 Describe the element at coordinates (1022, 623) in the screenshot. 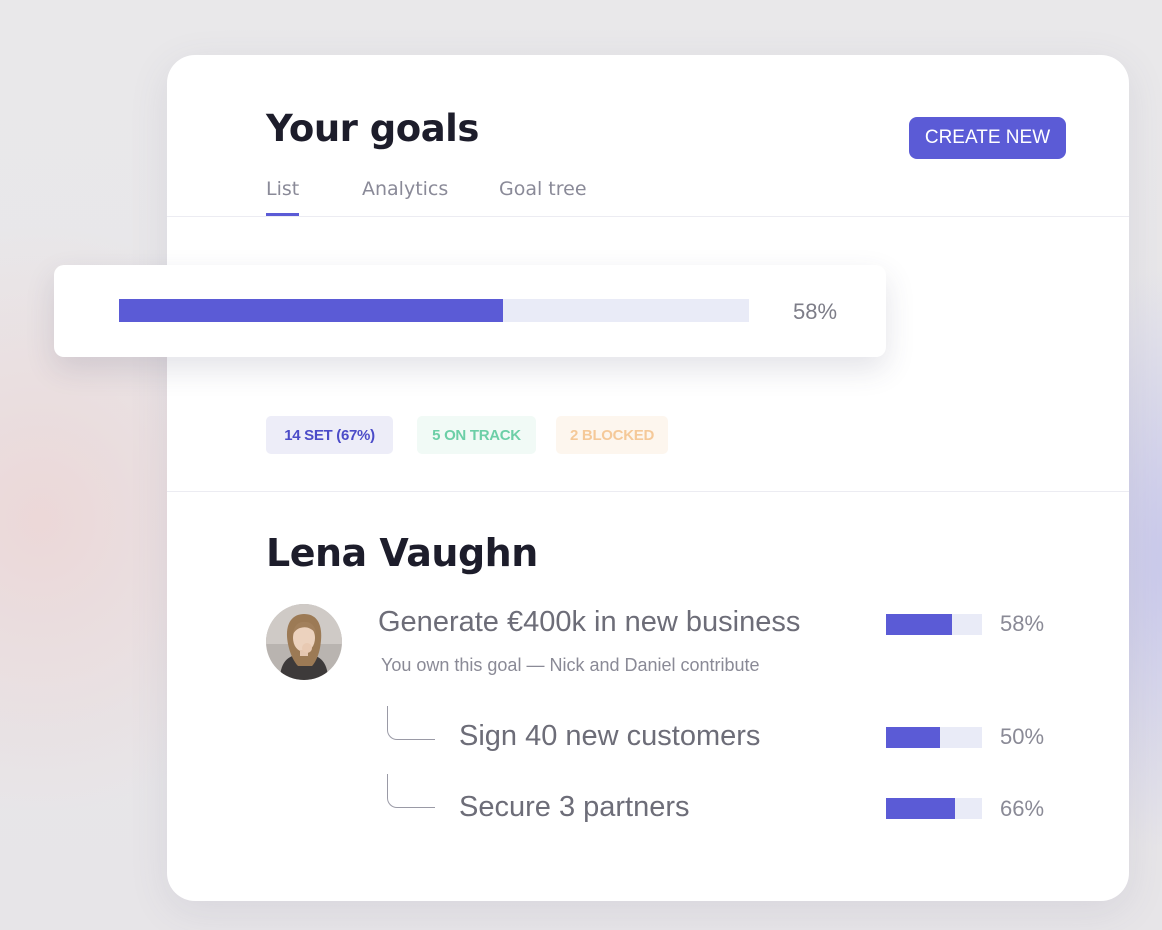

I see `main-goal-percent: 58%` at that location.